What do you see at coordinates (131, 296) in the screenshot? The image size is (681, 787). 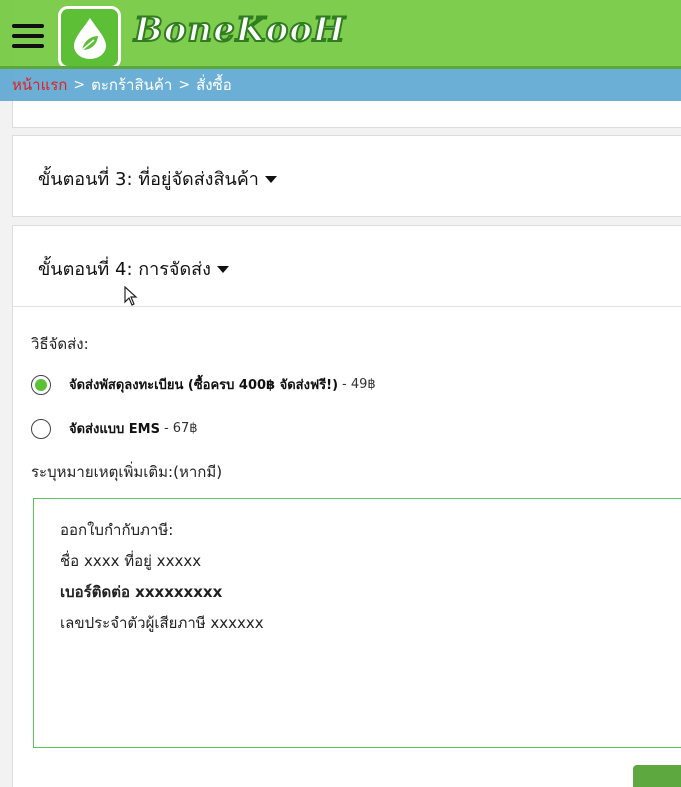 I see `mouse-cursor-icon` at bounding box center [131, 296].